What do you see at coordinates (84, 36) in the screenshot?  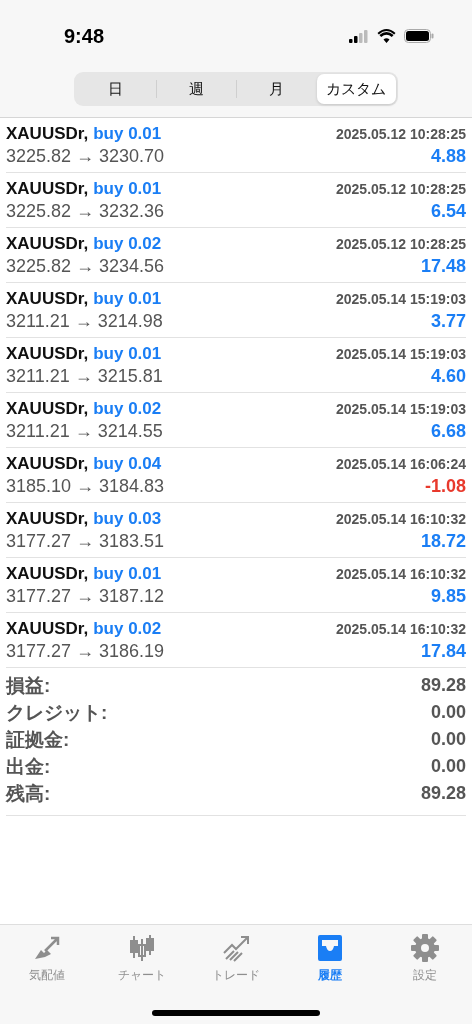 I see `status-time: 9:48` at bounding box center [84, 36].